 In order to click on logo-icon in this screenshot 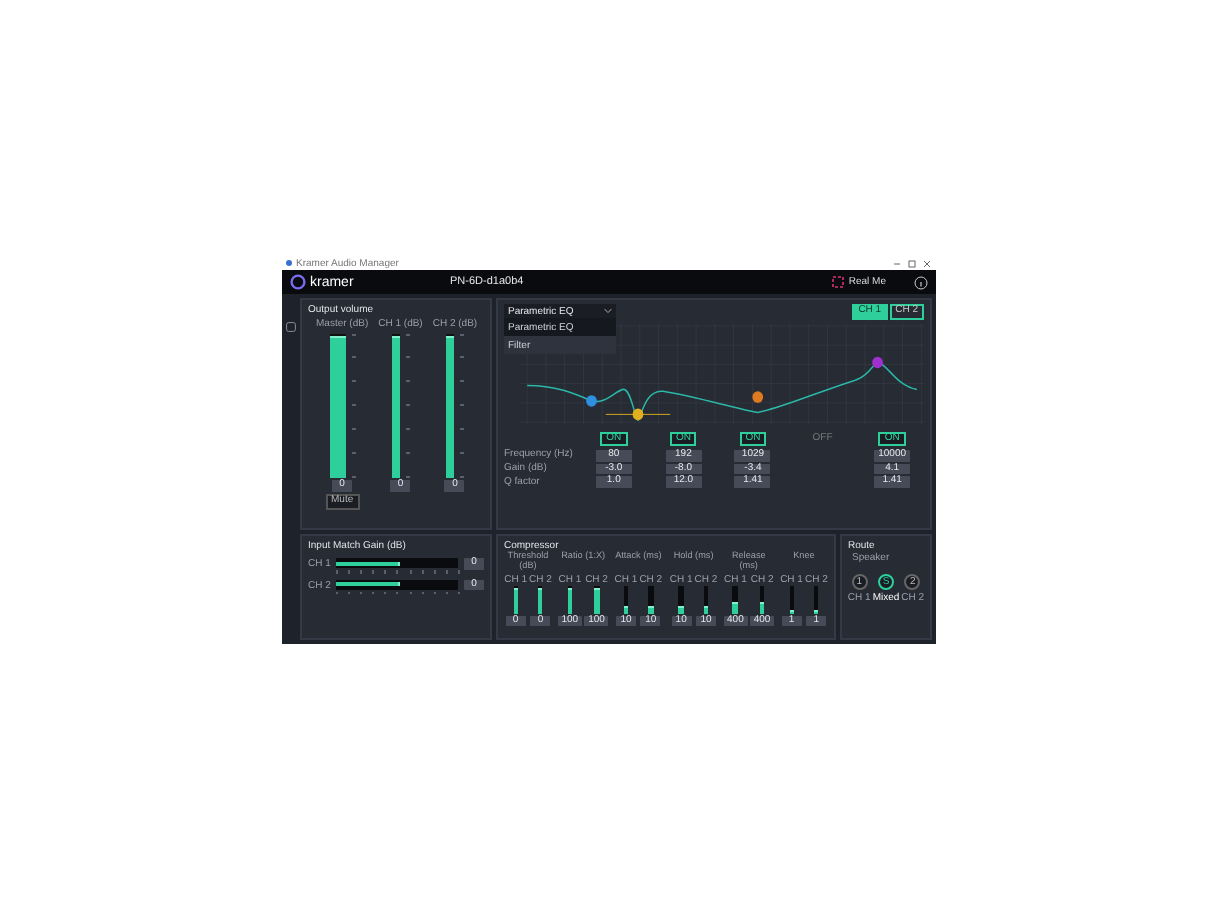, I will do `click(298, 282)`.